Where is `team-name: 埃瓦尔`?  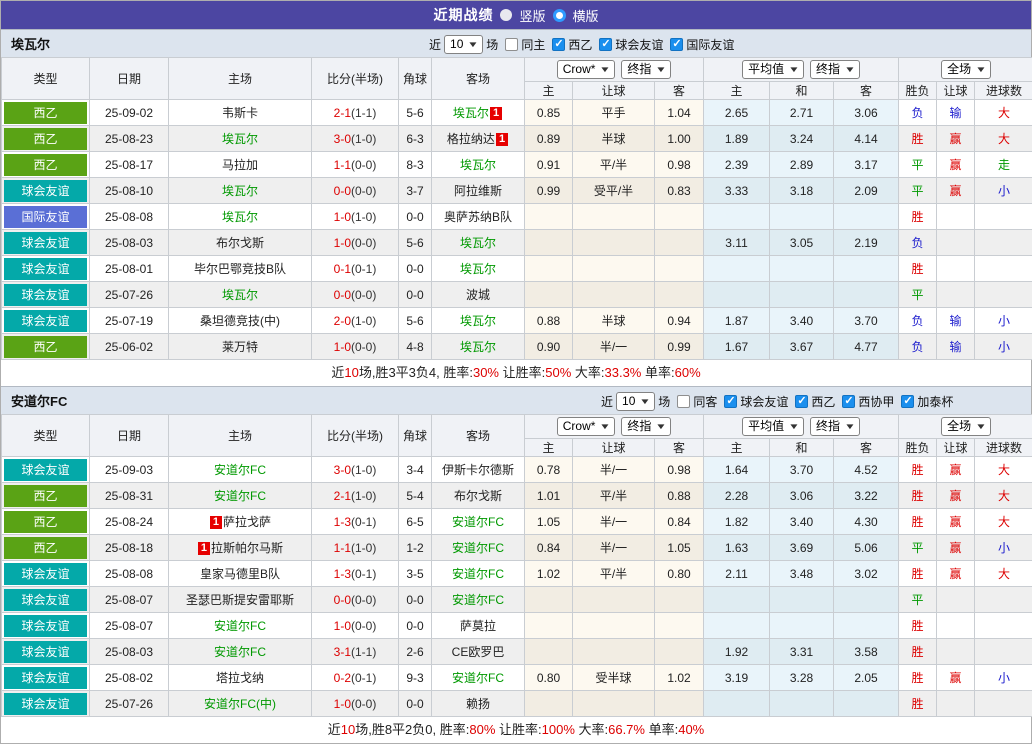 team-name: 埃瓦尔 is located at coordinates (240, 295).